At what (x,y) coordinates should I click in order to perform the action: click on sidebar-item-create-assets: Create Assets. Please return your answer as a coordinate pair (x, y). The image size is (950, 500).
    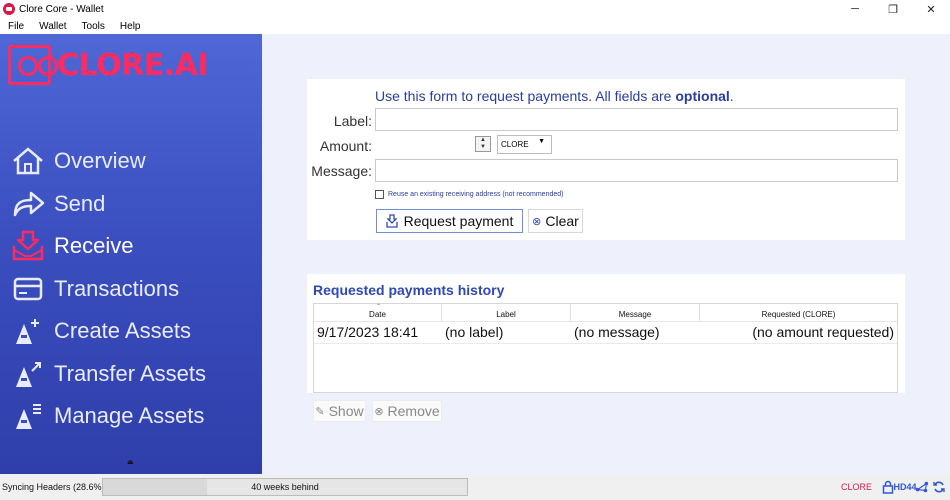
    Looking at the image, I should click on (108, 331).